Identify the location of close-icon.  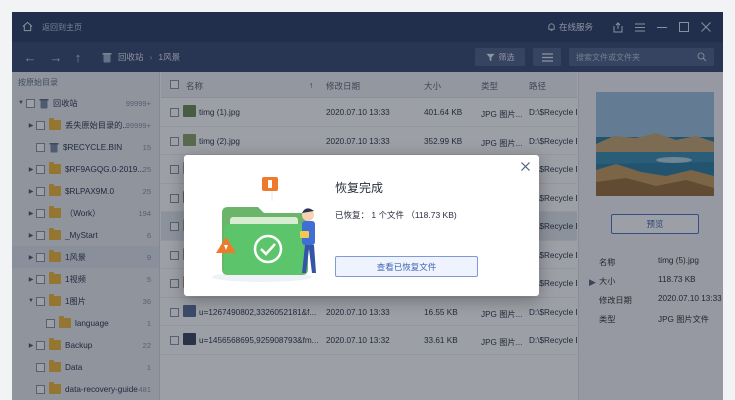
(525, 166).